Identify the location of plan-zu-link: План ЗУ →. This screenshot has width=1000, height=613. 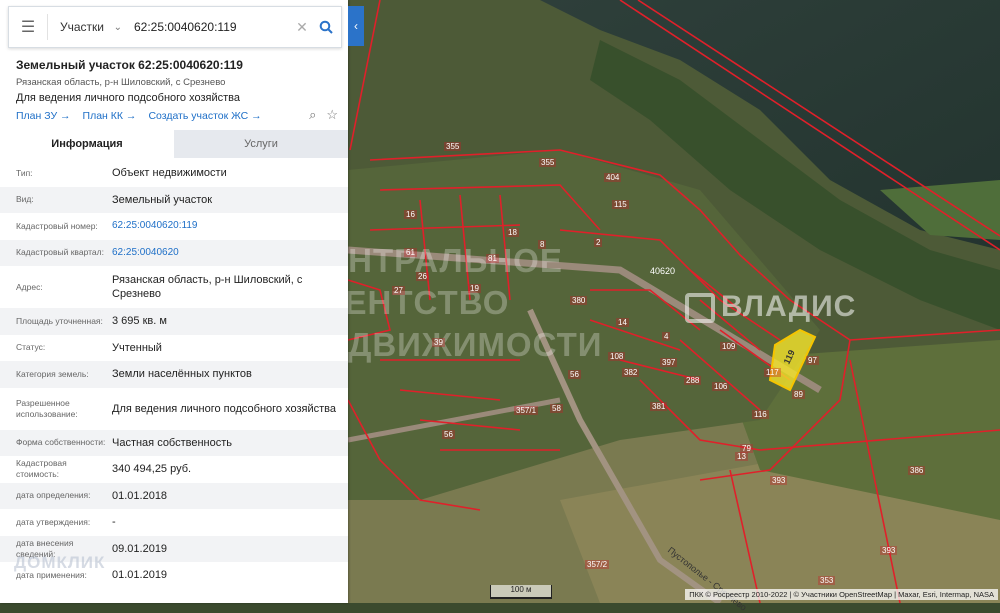
(43, 116).